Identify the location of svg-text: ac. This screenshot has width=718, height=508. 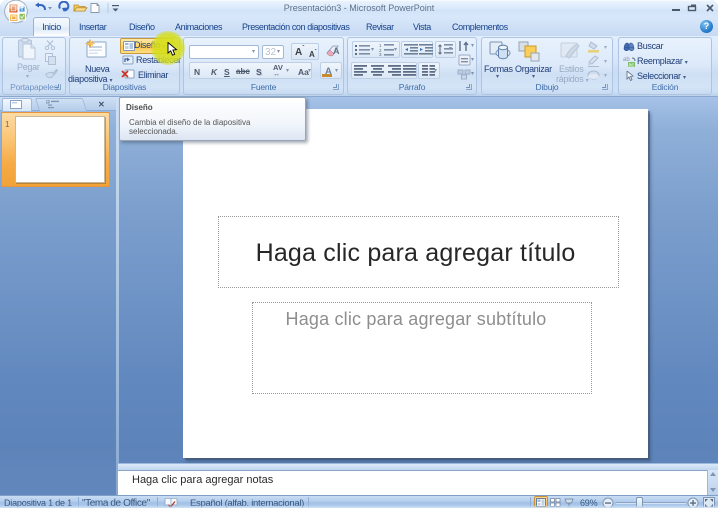
(632, 65).